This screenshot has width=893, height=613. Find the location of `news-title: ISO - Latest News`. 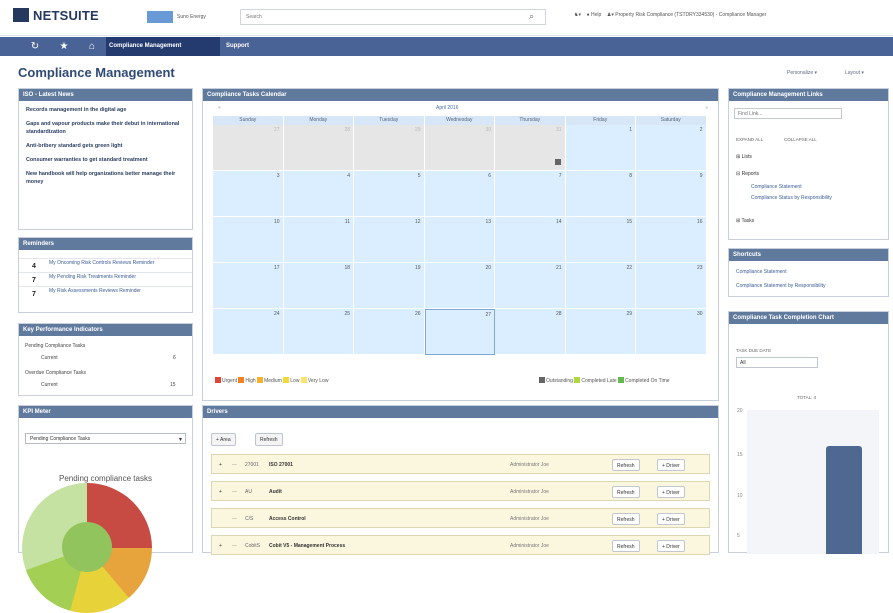

news-title: ISO - Latest News is located at coordinates (105, 95).